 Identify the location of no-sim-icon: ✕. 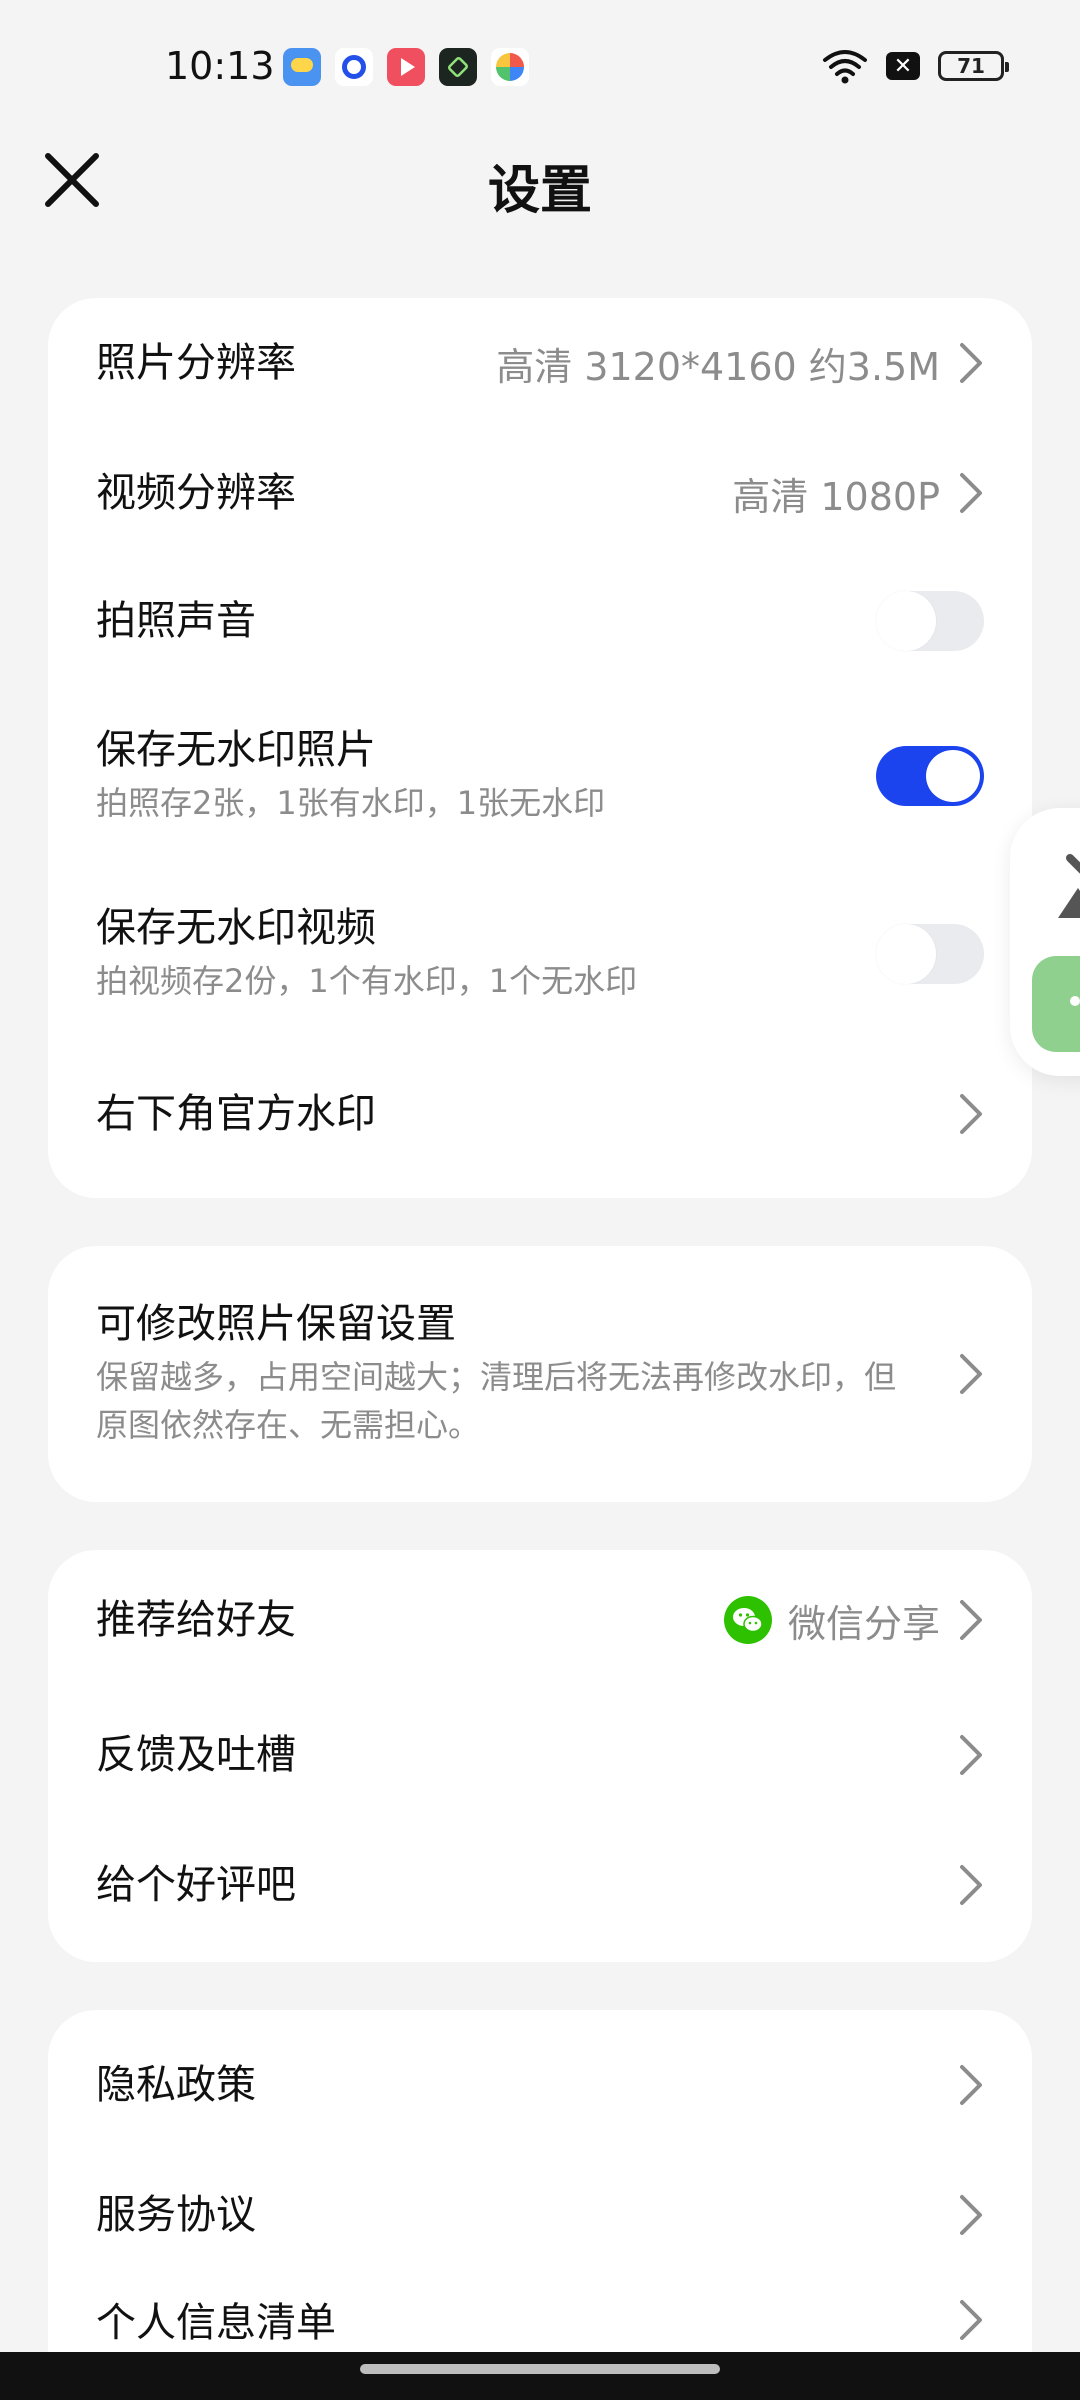
(903, 66).